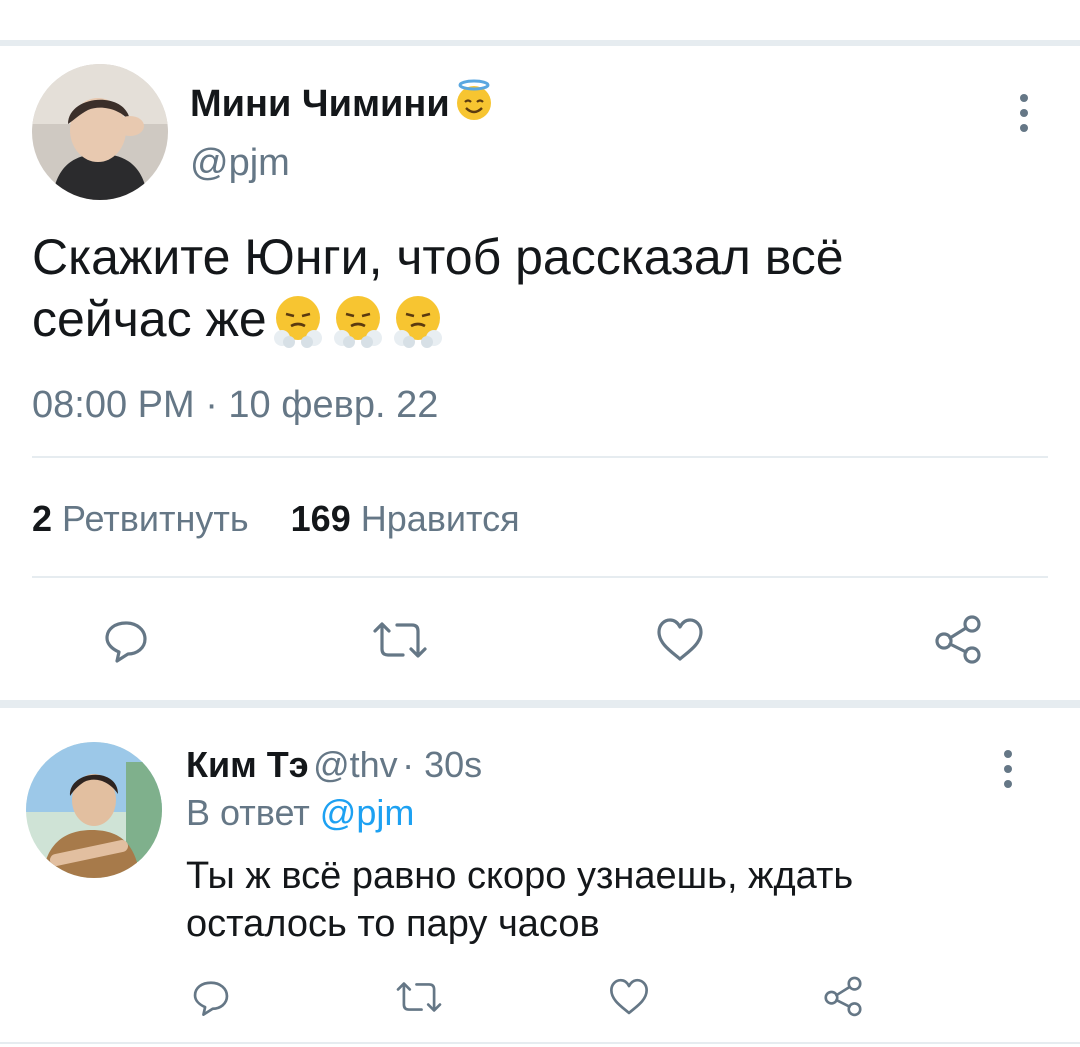 This screenshot has height=1047, width=1080. What do you see at coordinates (155, 518) in the screenshot?
I see `retweet-label: Ретвитнуть` at bounding box center [155, 518].